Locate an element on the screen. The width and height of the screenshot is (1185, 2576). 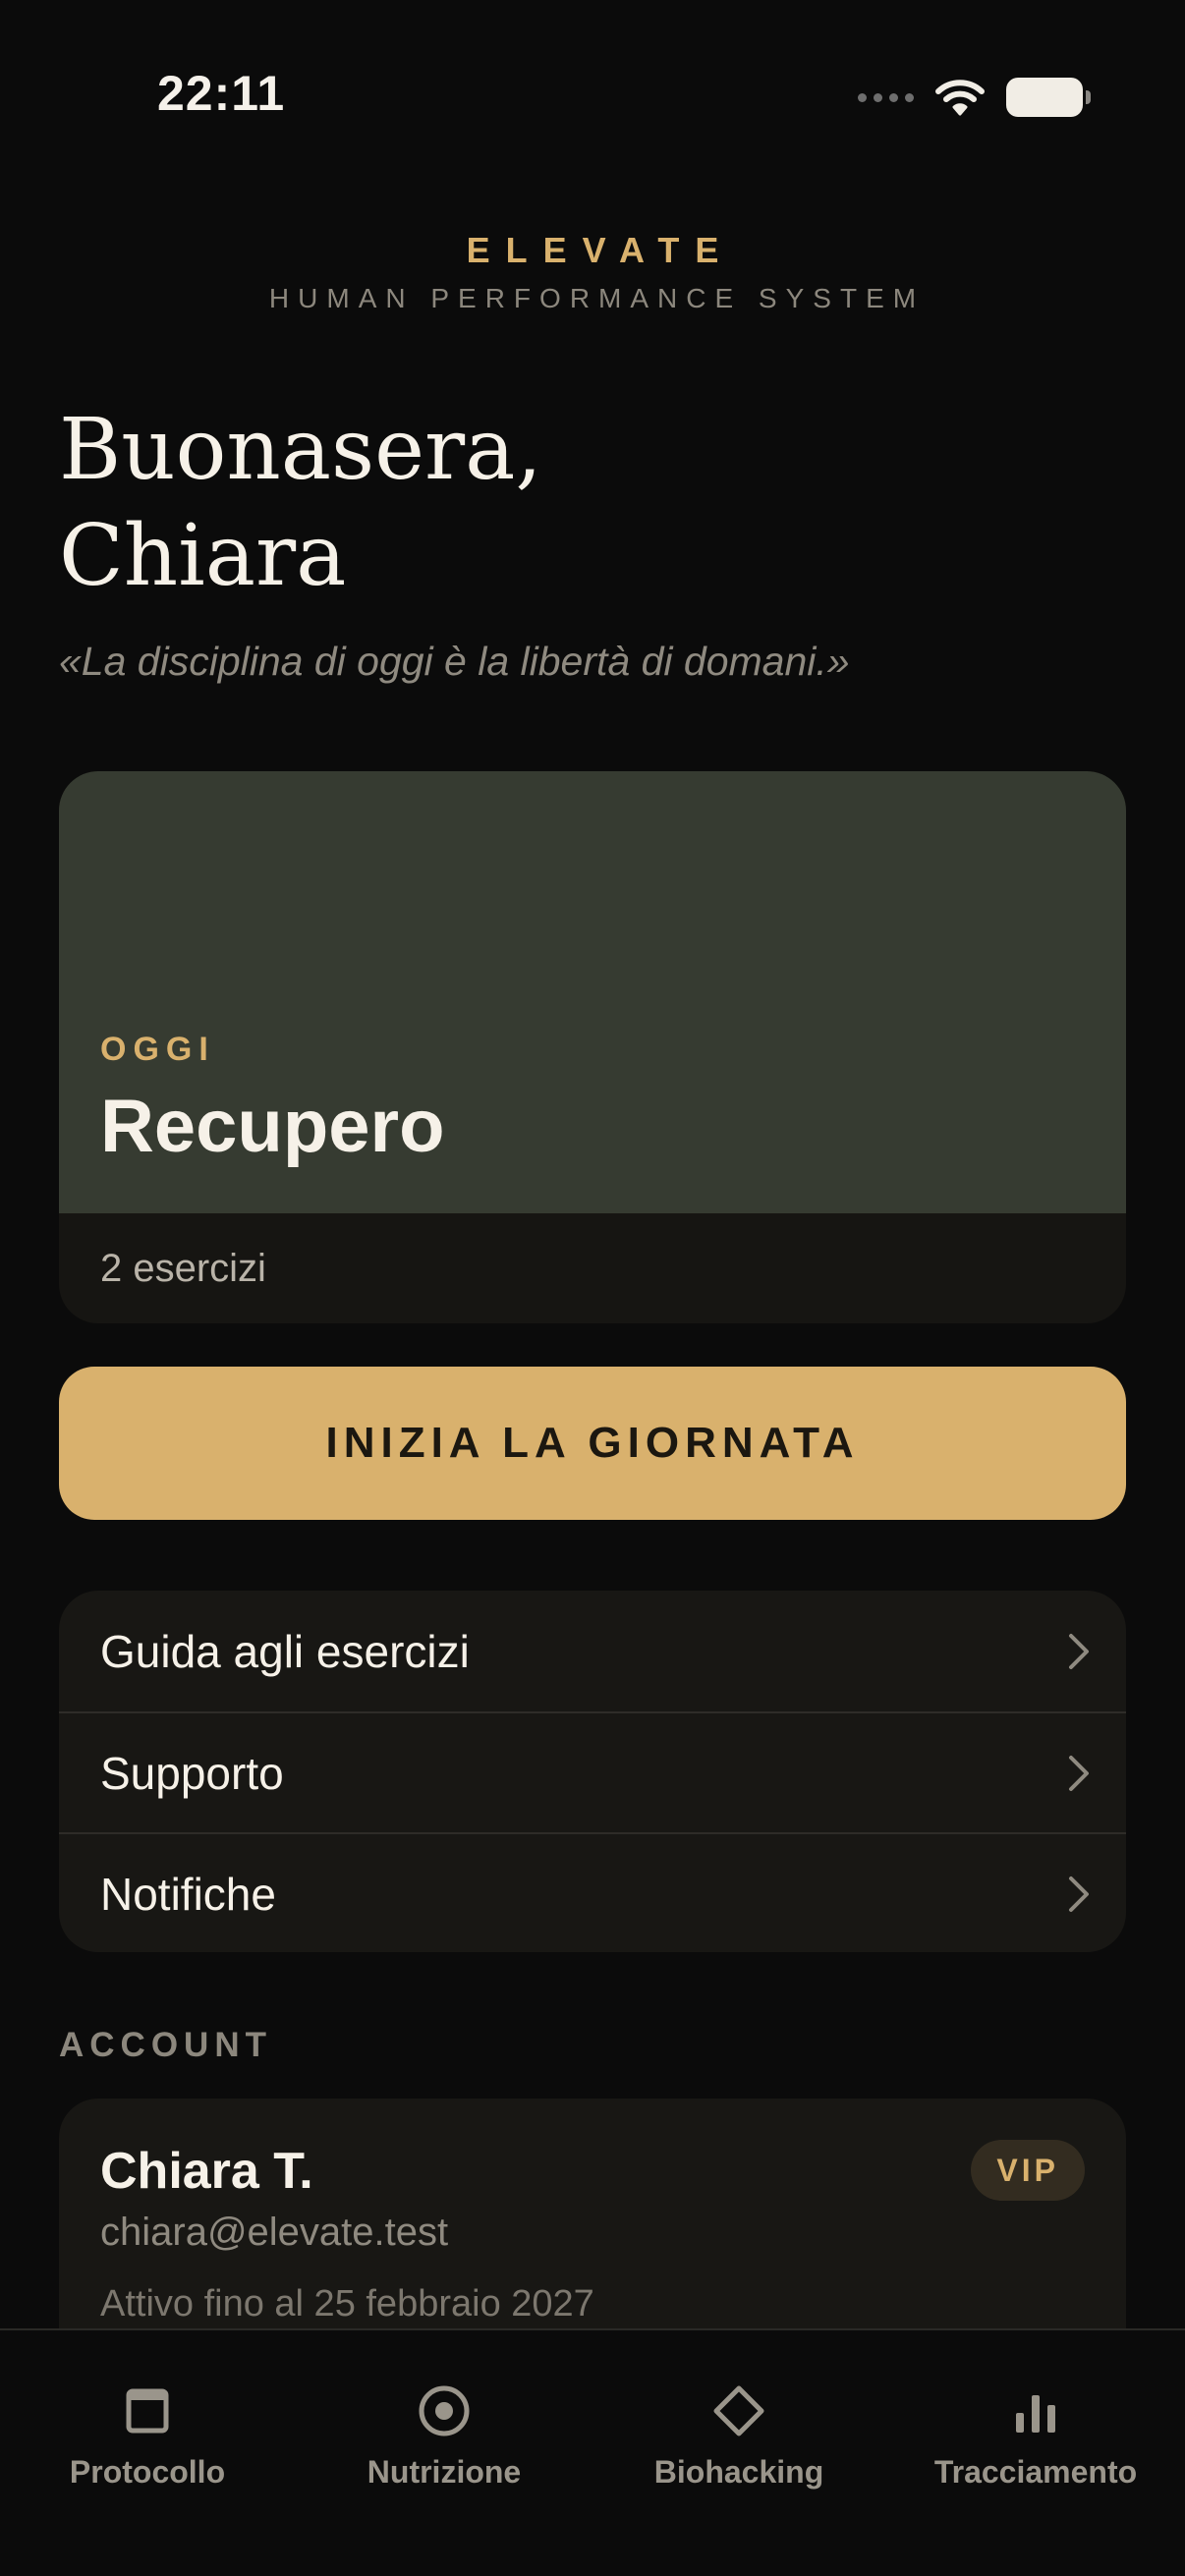
menu-item-exercise-guide: Guida agli esercizi is located at coordinates (592, 1651).